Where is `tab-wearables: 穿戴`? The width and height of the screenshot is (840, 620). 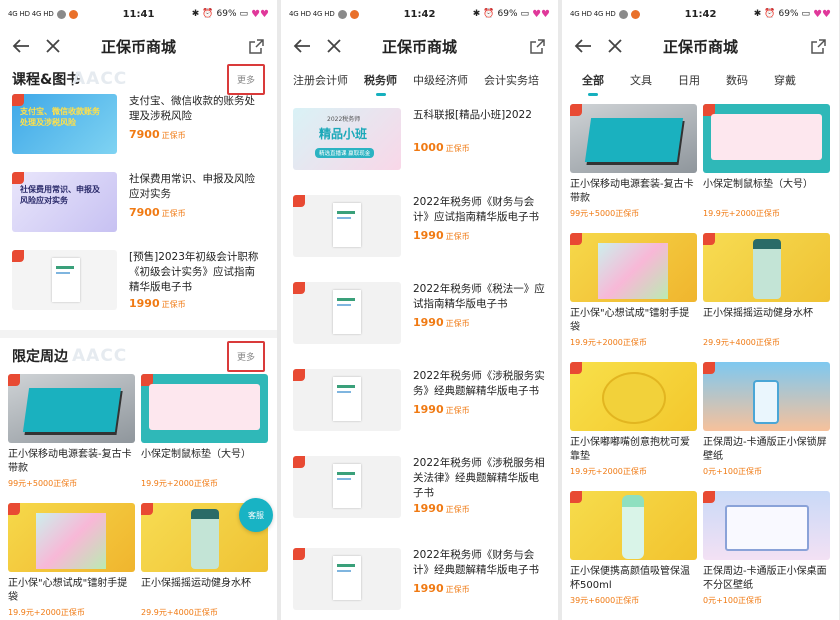
tab-wearables: 穿戴 is located at coordinates (785, 81).